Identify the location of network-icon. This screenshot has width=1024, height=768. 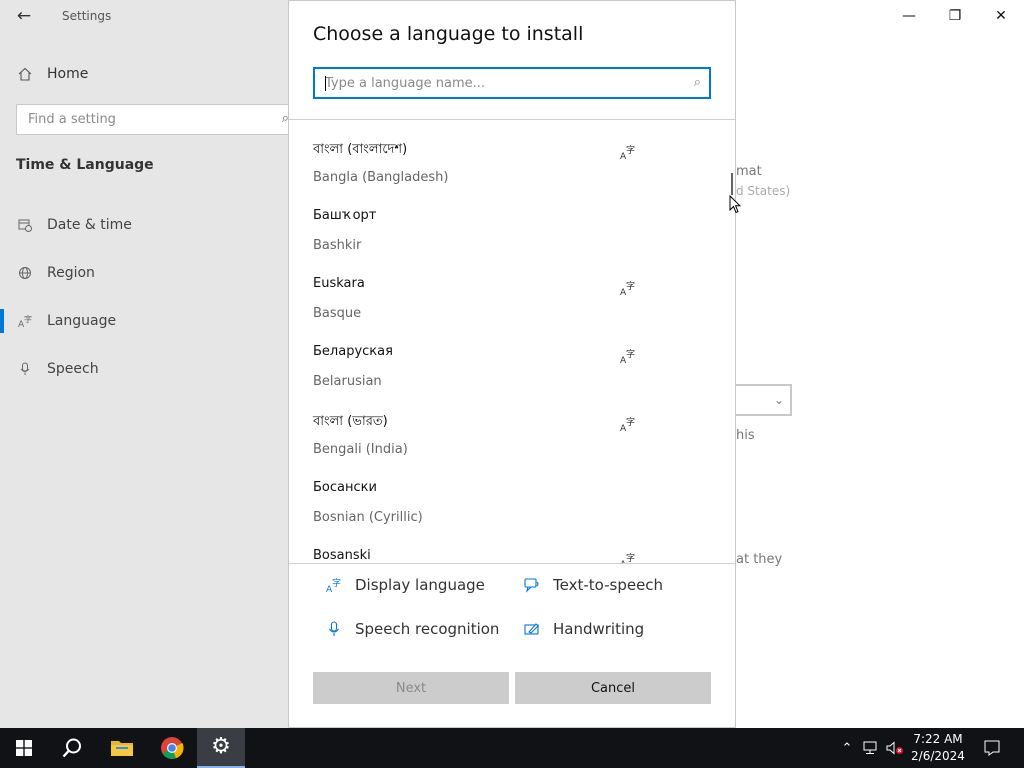
(870, 747).